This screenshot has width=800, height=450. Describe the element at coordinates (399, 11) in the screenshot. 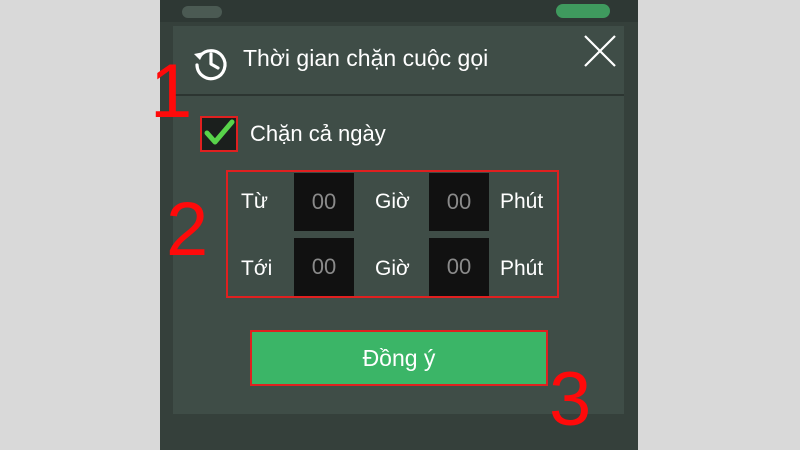

I see `status-strip` at that location.